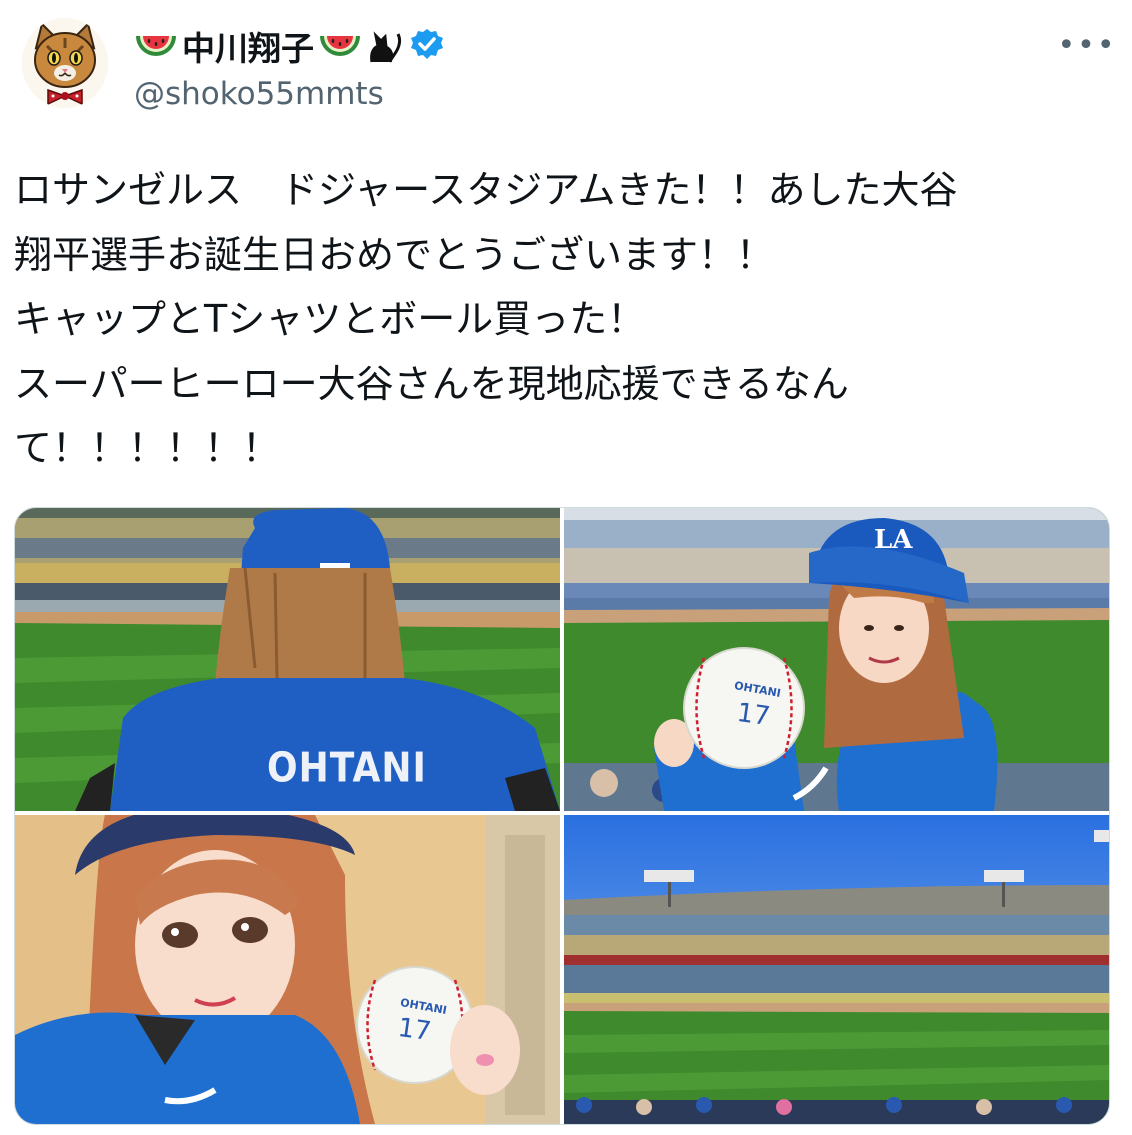  I want to click on display-name-text: 中川翔子, so click(248, 48).